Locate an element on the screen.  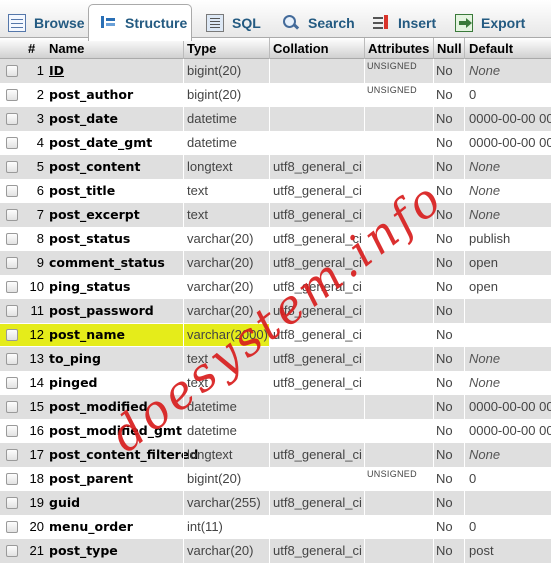
header-name: Name is located at coordinates (66, 48).